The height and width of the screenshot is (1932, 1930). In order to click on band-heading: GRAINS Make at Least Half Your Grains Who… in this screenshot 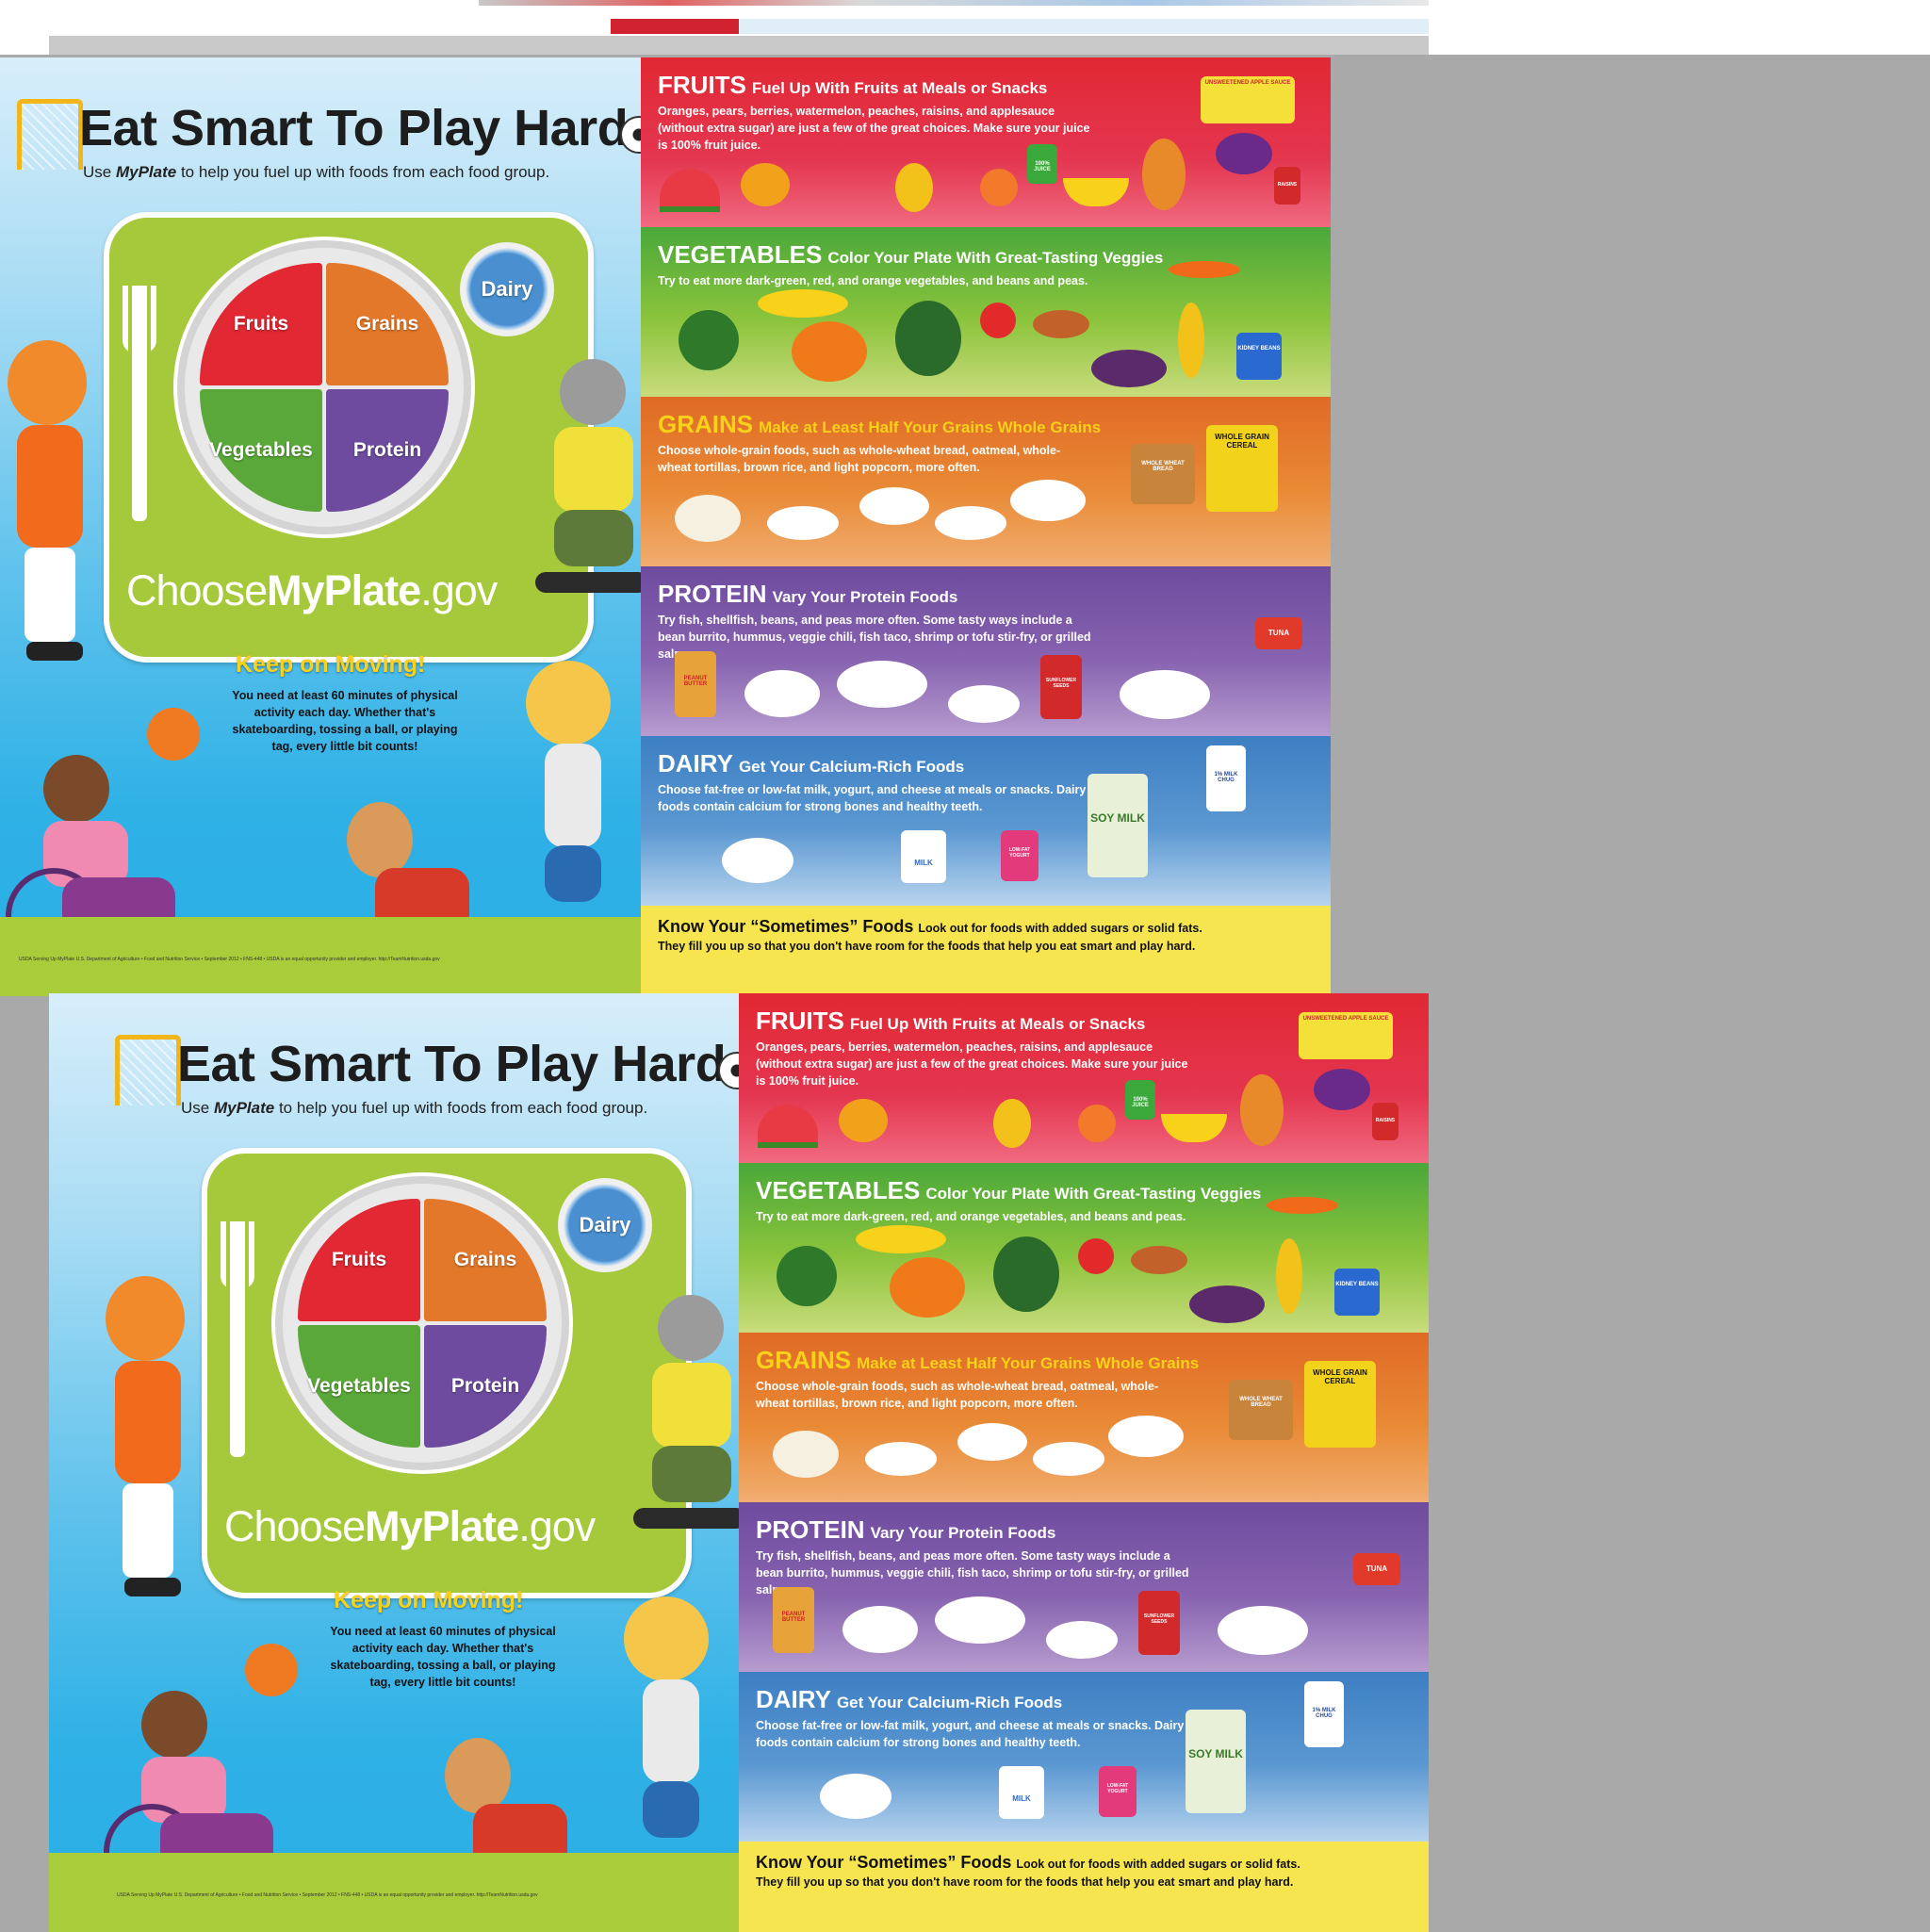, I will do `click(978, 1360)`.